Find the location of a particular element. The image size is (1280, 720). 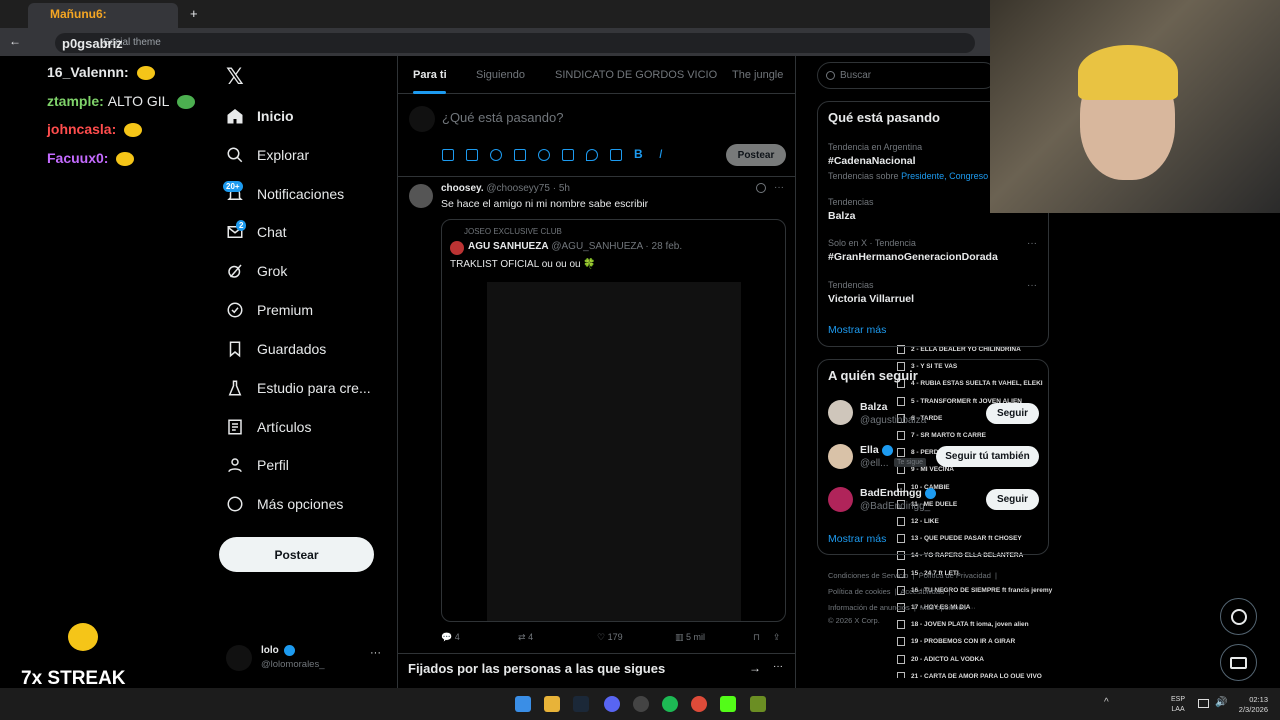

repost-button: ⇄ 4 is located at coordinates (525, 637).